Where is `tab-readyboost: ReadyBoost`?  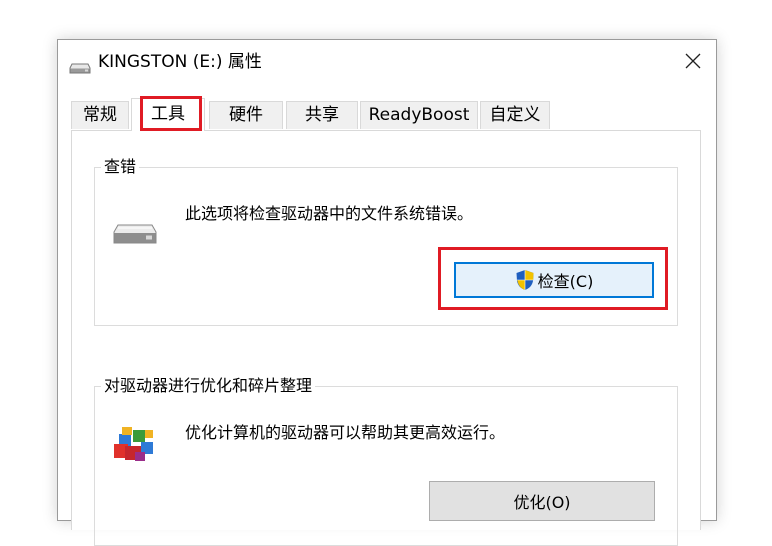 tab-readyboost: ReadyBoost is located at coordinates (419, 115).